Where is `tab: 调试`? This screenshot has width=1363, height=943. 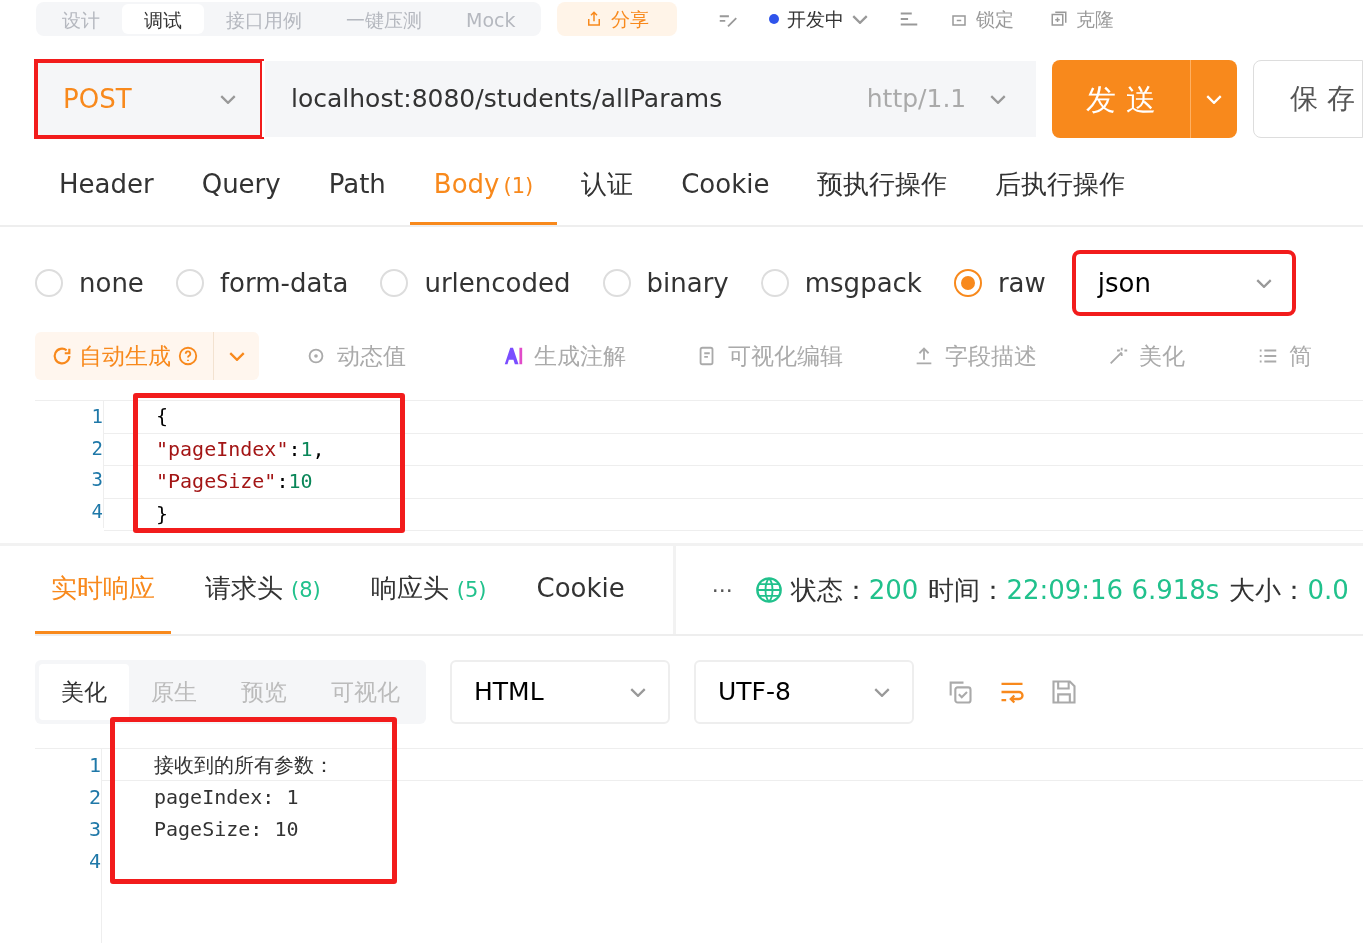 tab: 调试 is located at coordinates (163, 19).